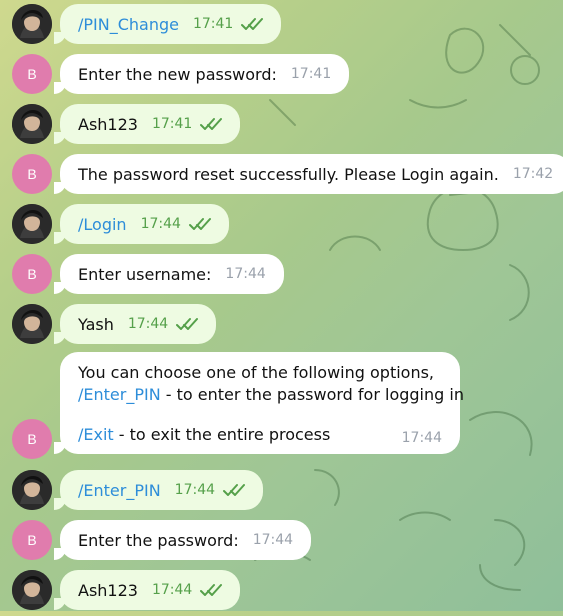 This screenshot has width=563, height=616. I want to click on message-command-enter-pin: /Enter_PIN, so click(119, 394).